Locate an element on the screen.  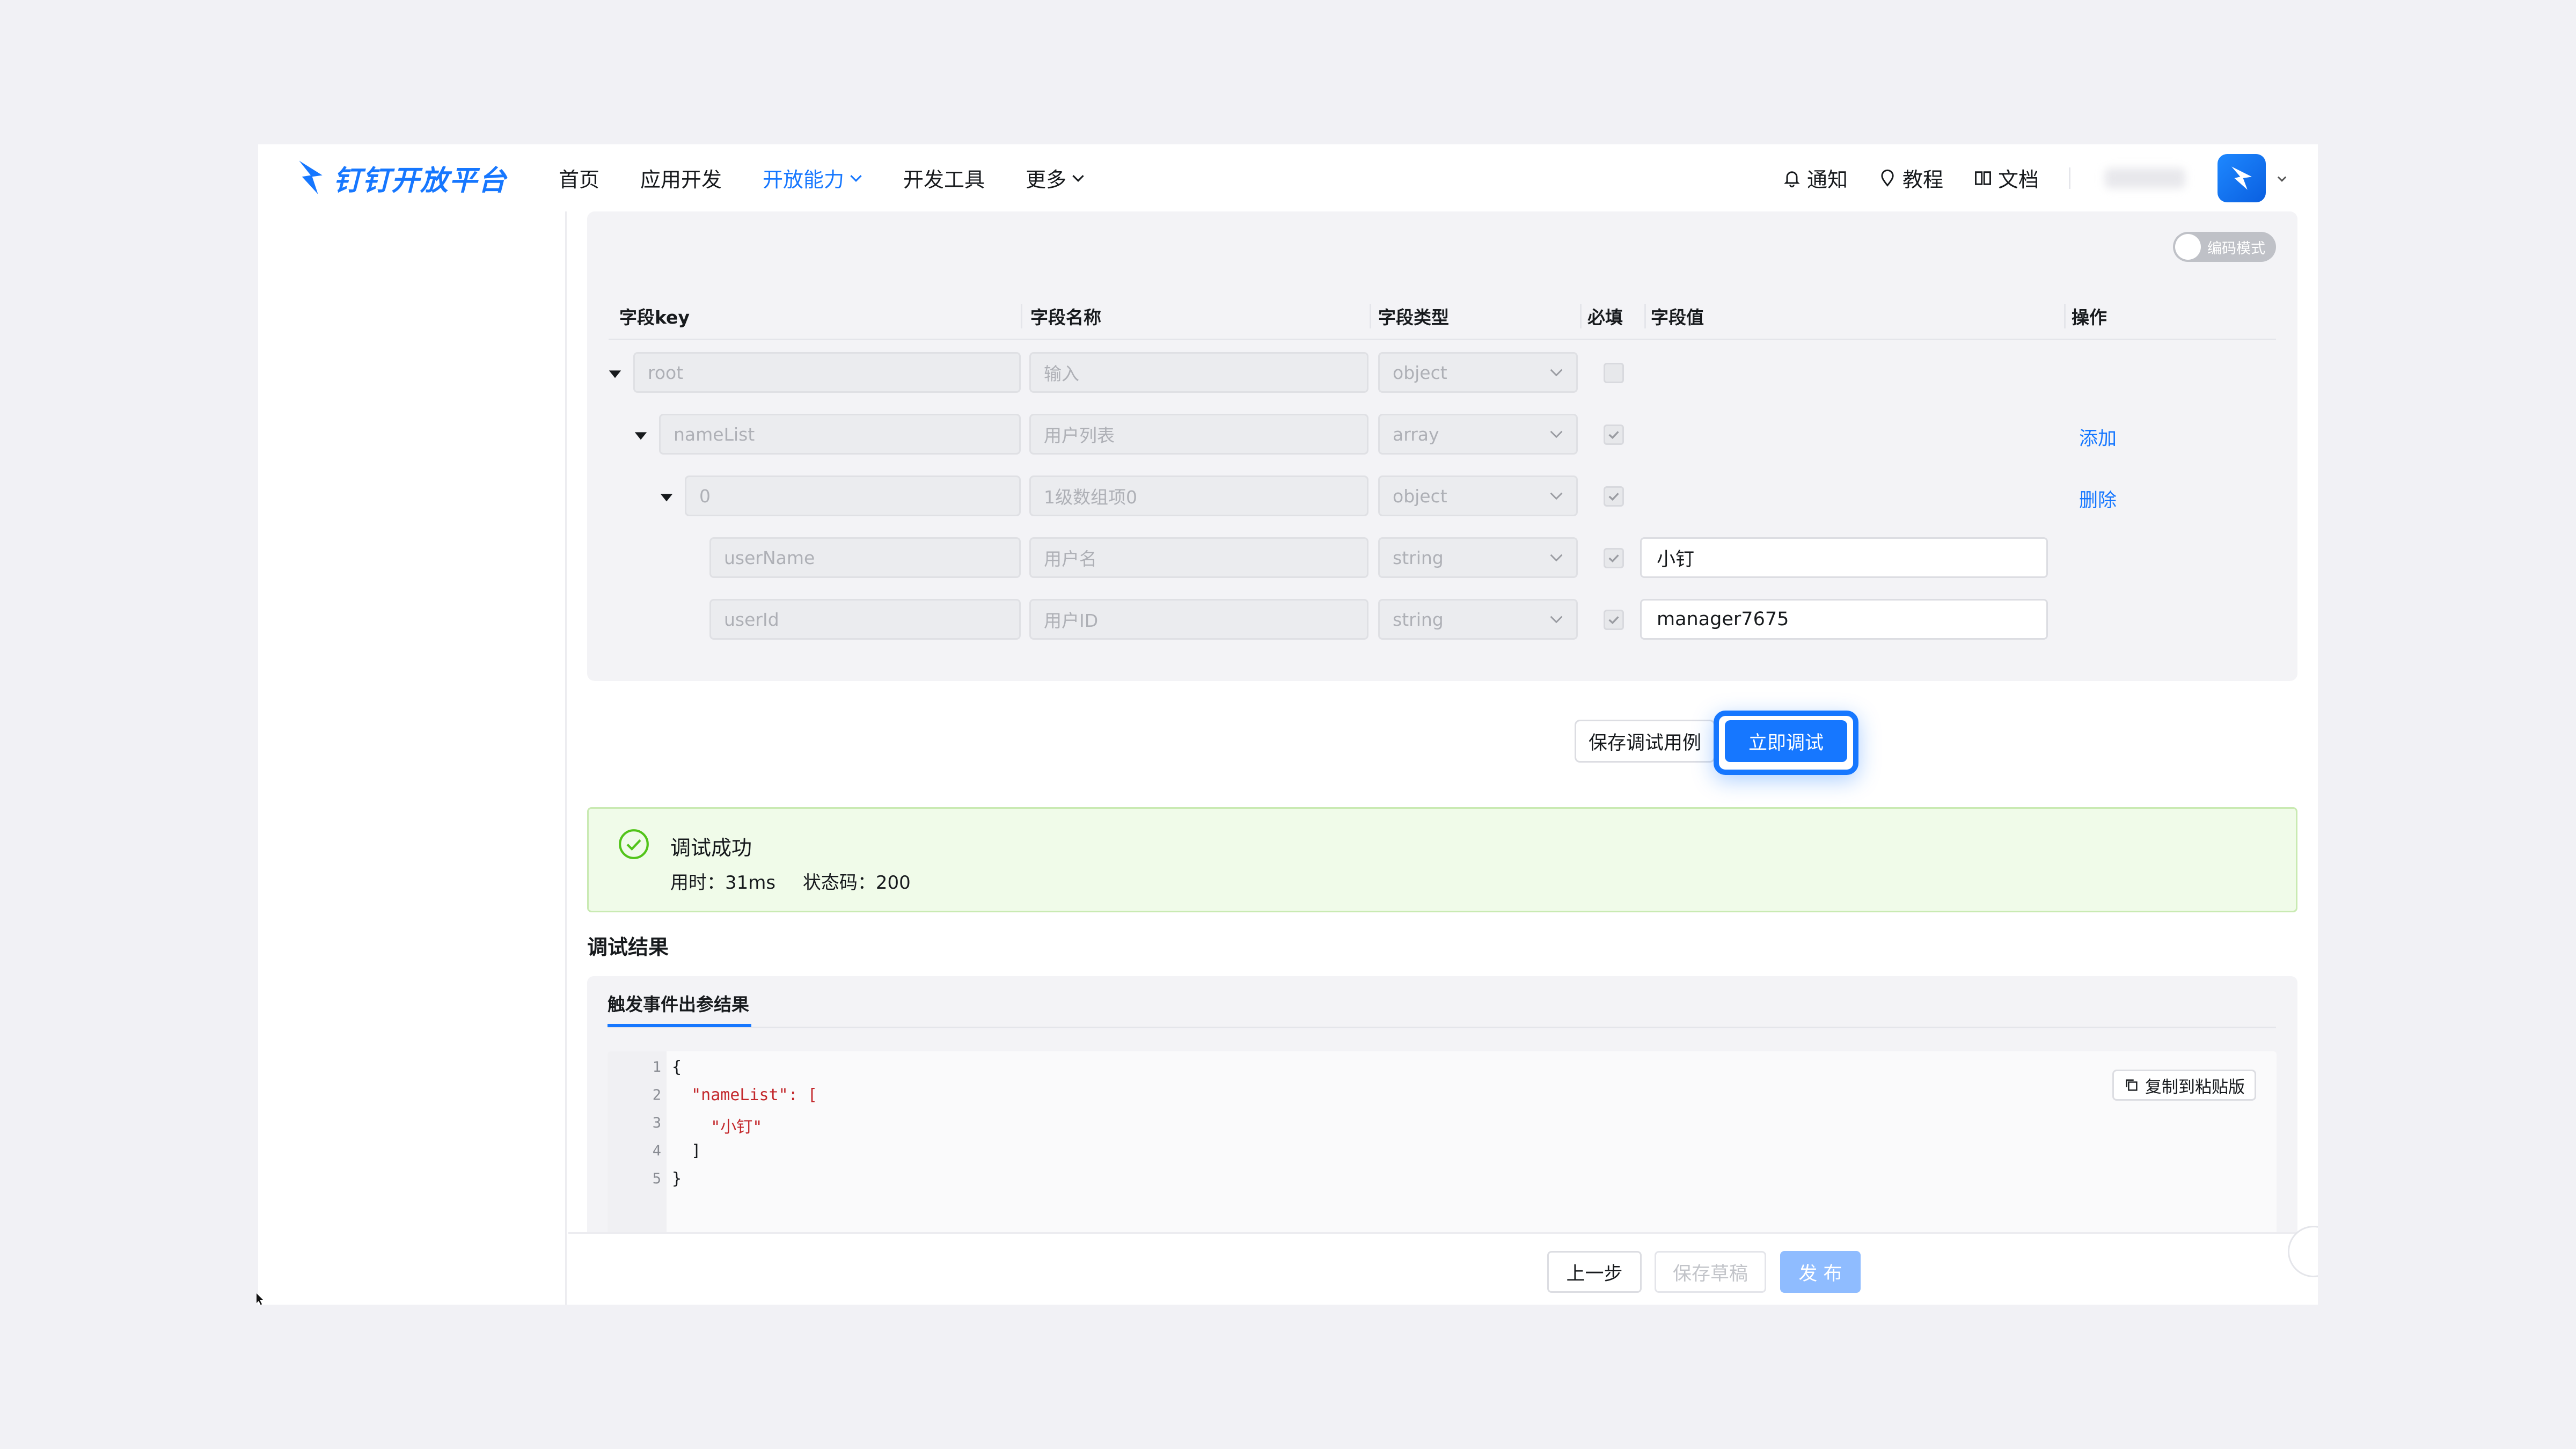
line-number: 4 is located at coordinates (656, 1151).